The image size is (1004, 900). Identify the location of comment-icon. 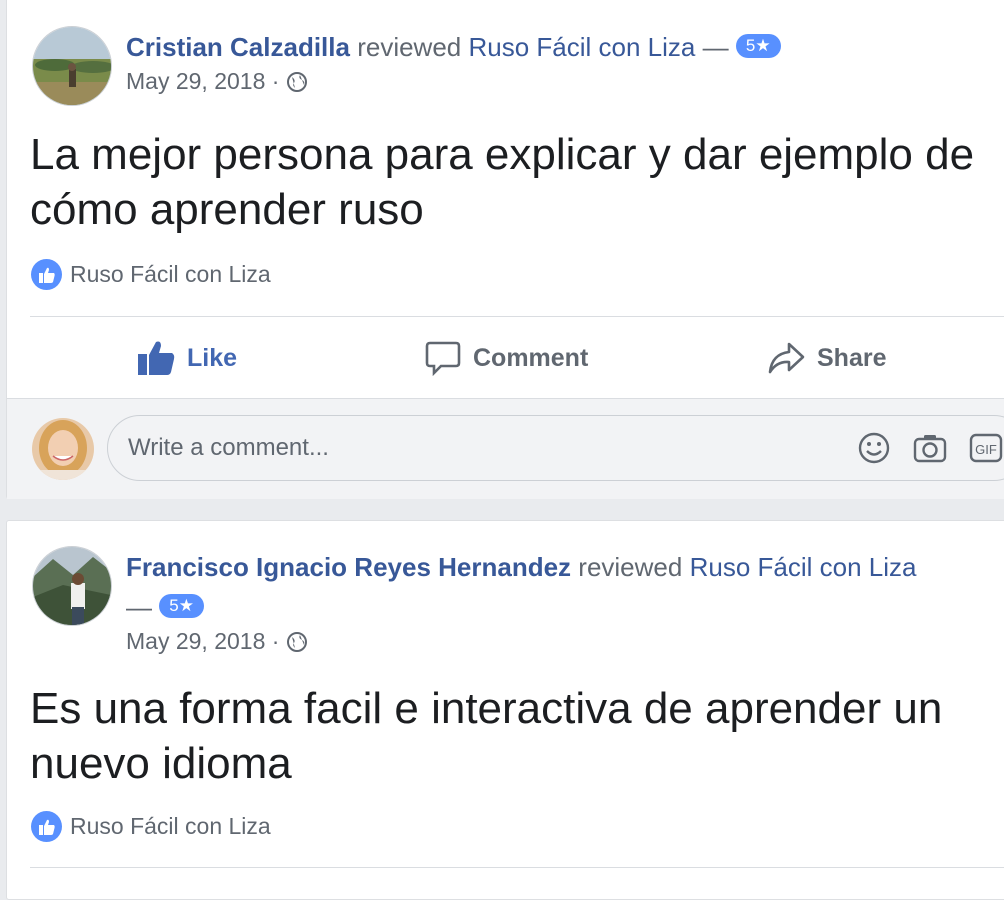
(443, 358).